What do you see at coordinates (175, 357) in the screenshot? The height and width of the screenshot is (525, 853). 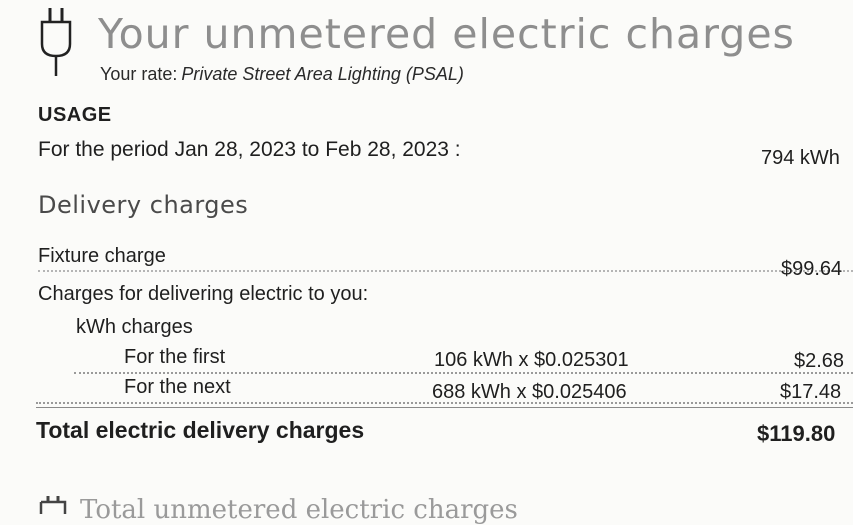 I see `tier-label: For the first` at bounding box center [175, 357].